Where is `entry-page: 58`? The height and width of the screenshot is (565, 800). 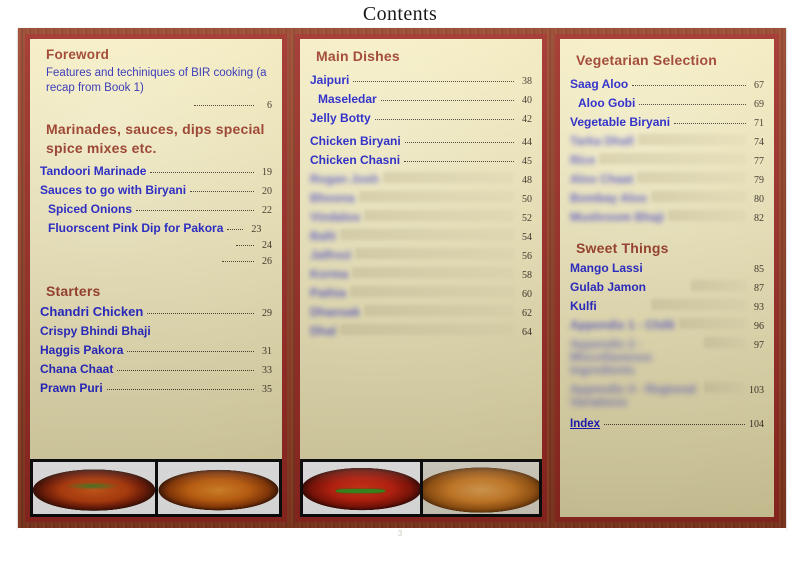 entry-page: 58 is located at coordinates (527, 275).